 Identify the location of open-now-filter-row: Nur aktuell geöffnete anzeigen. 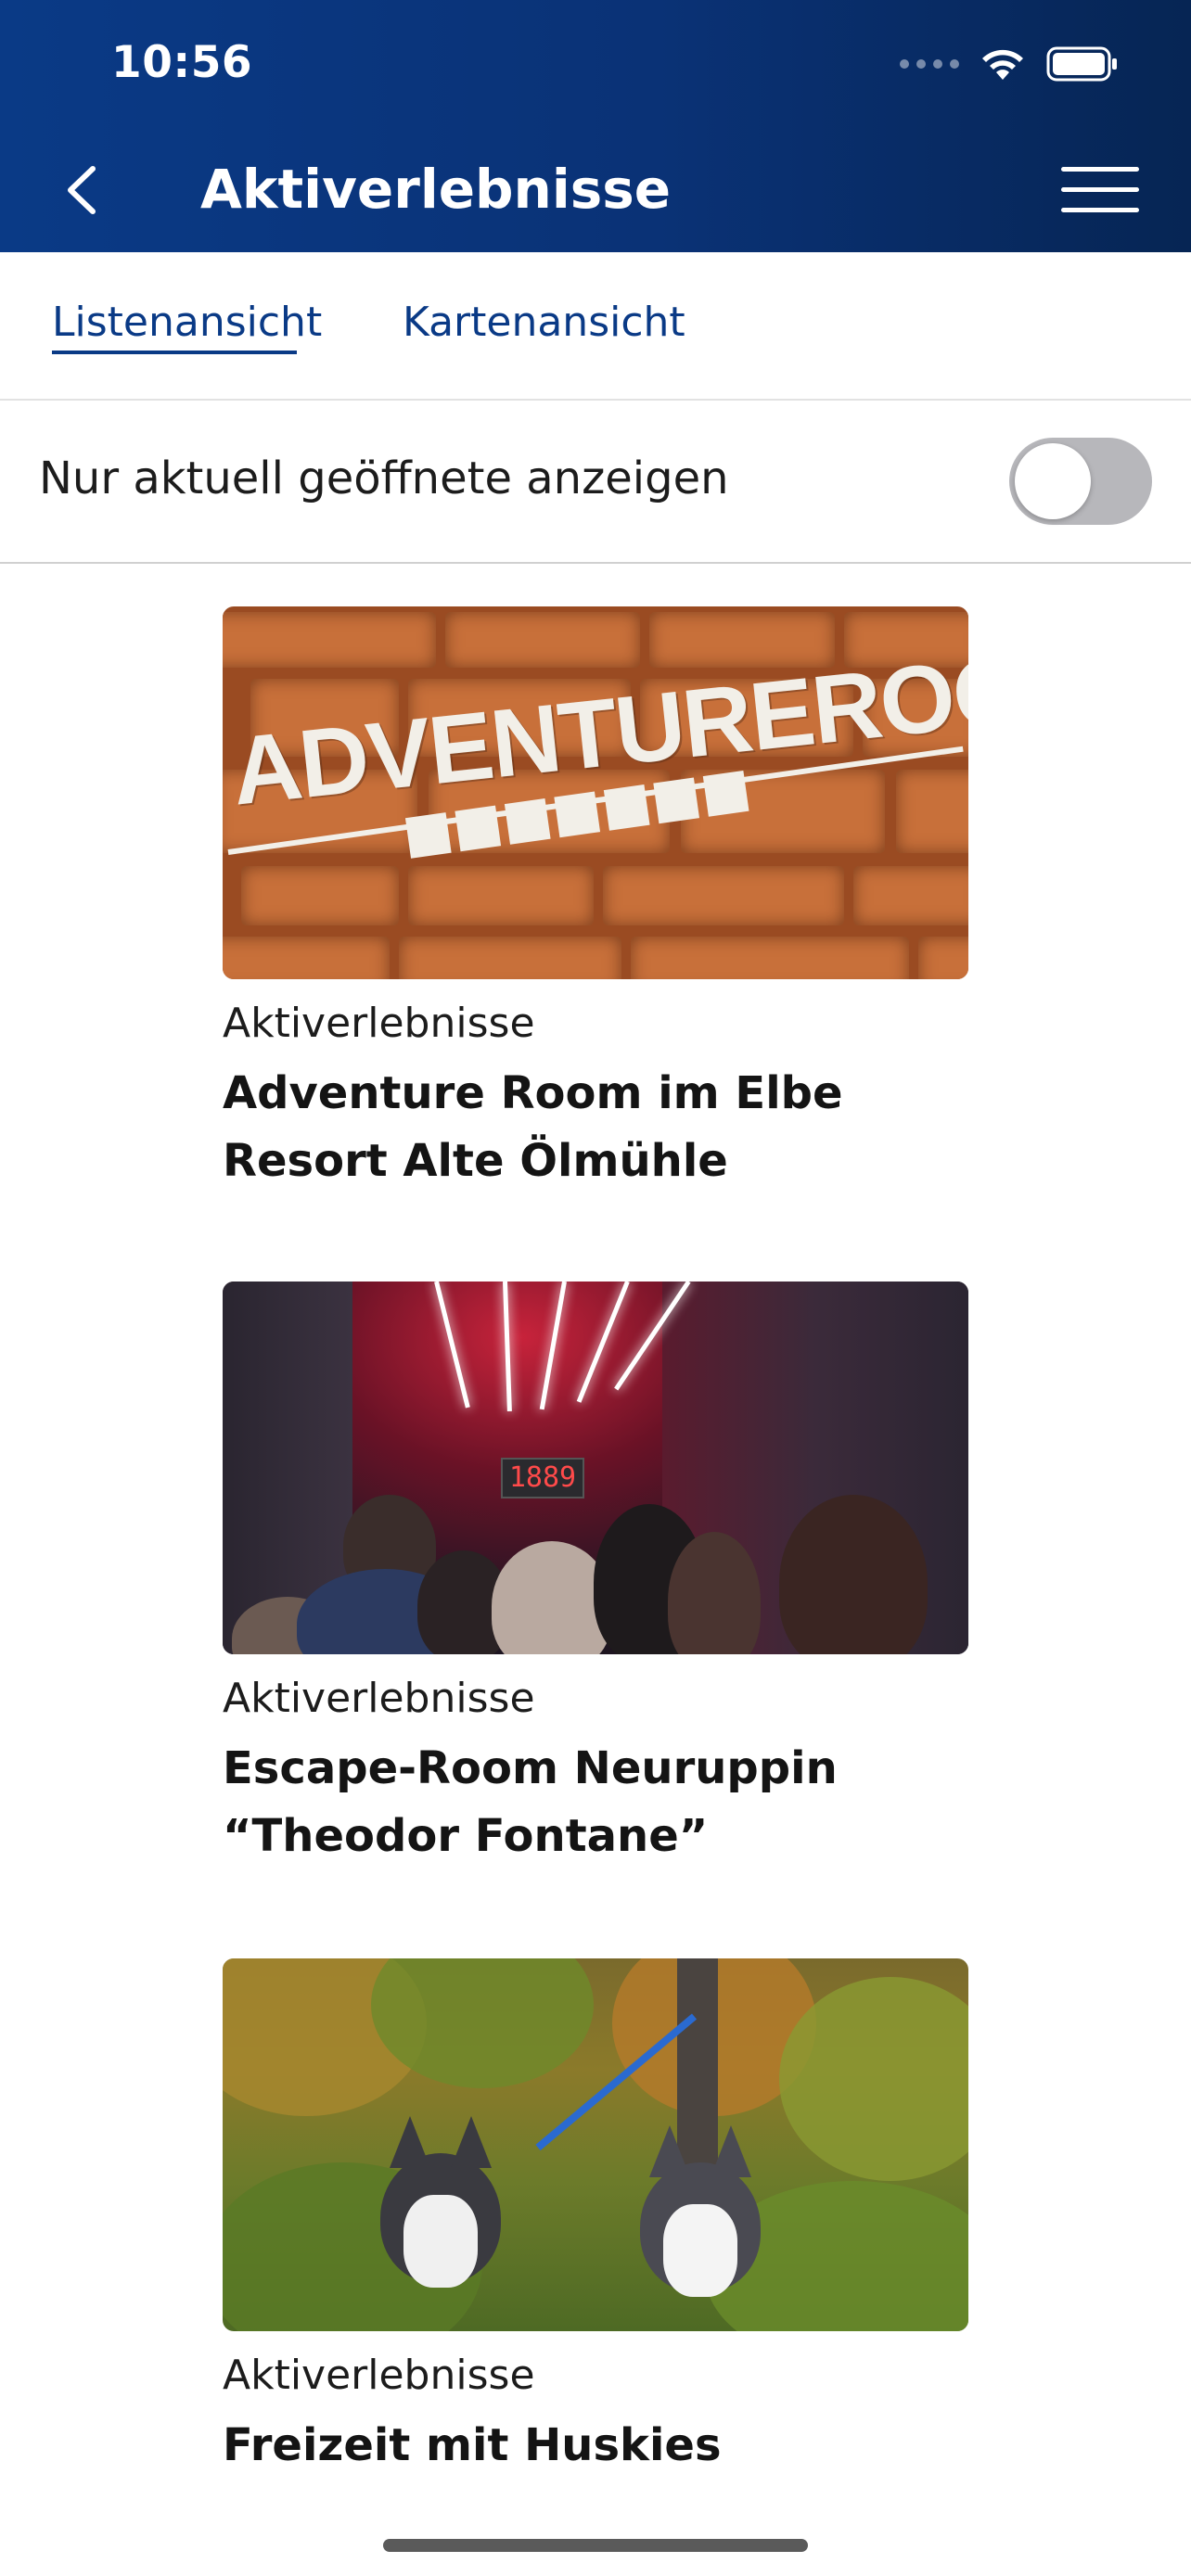
(595, 482).